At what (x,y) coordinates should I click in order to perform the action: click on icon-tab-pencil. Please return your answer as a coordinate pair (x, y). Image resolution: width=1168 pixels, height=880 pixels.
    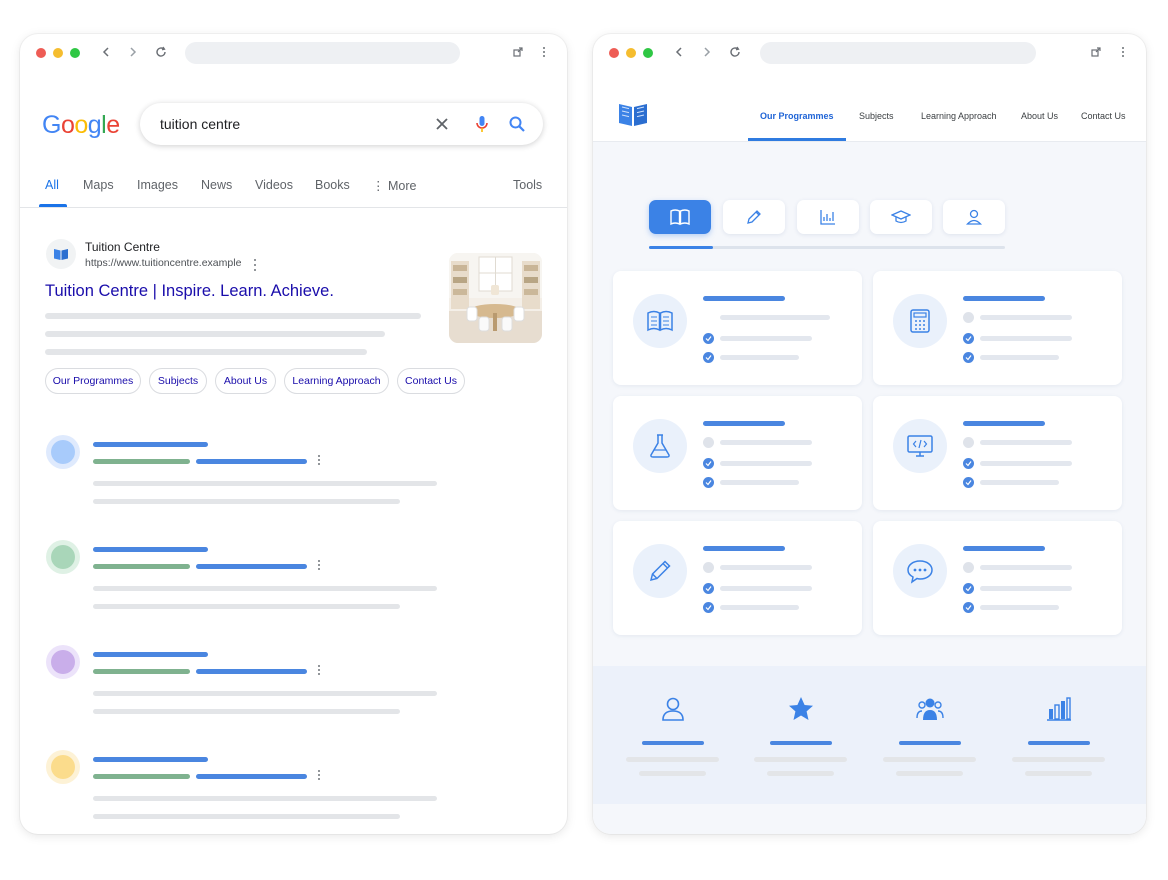
    Looking at the image, I should click on (754, 217).